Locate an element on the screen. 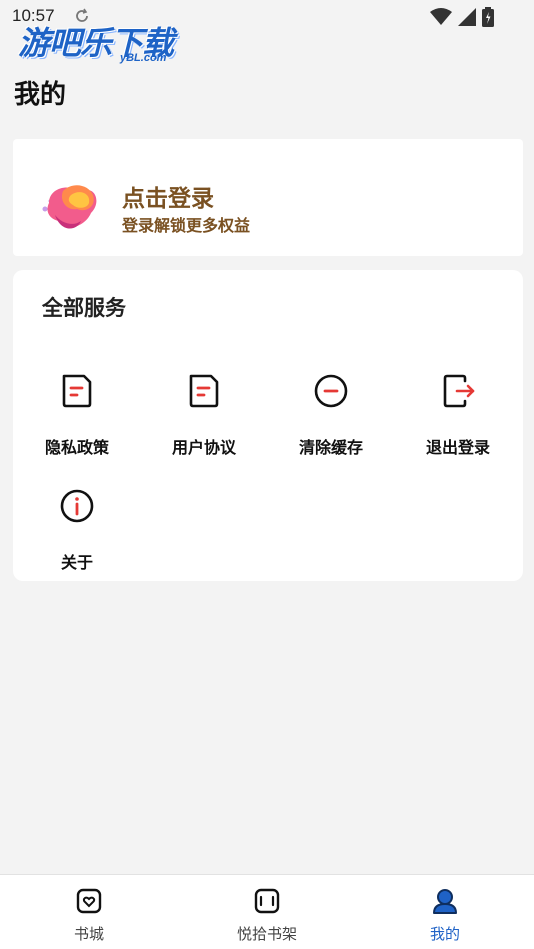 Image resolution: width=534 pixels, height=949 pixels. wifi-icon is located at coordinates (441, 16).